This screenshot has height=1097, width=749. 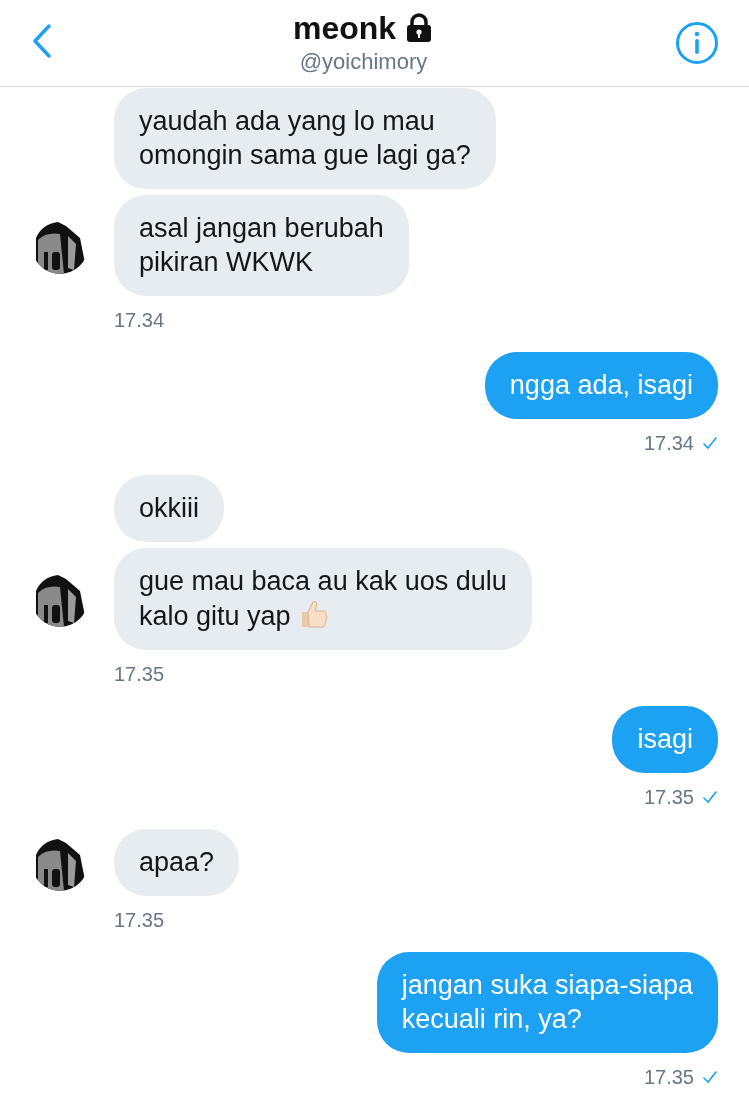 I want to click on message-bubble: isagi, so click(x=665, y=739).